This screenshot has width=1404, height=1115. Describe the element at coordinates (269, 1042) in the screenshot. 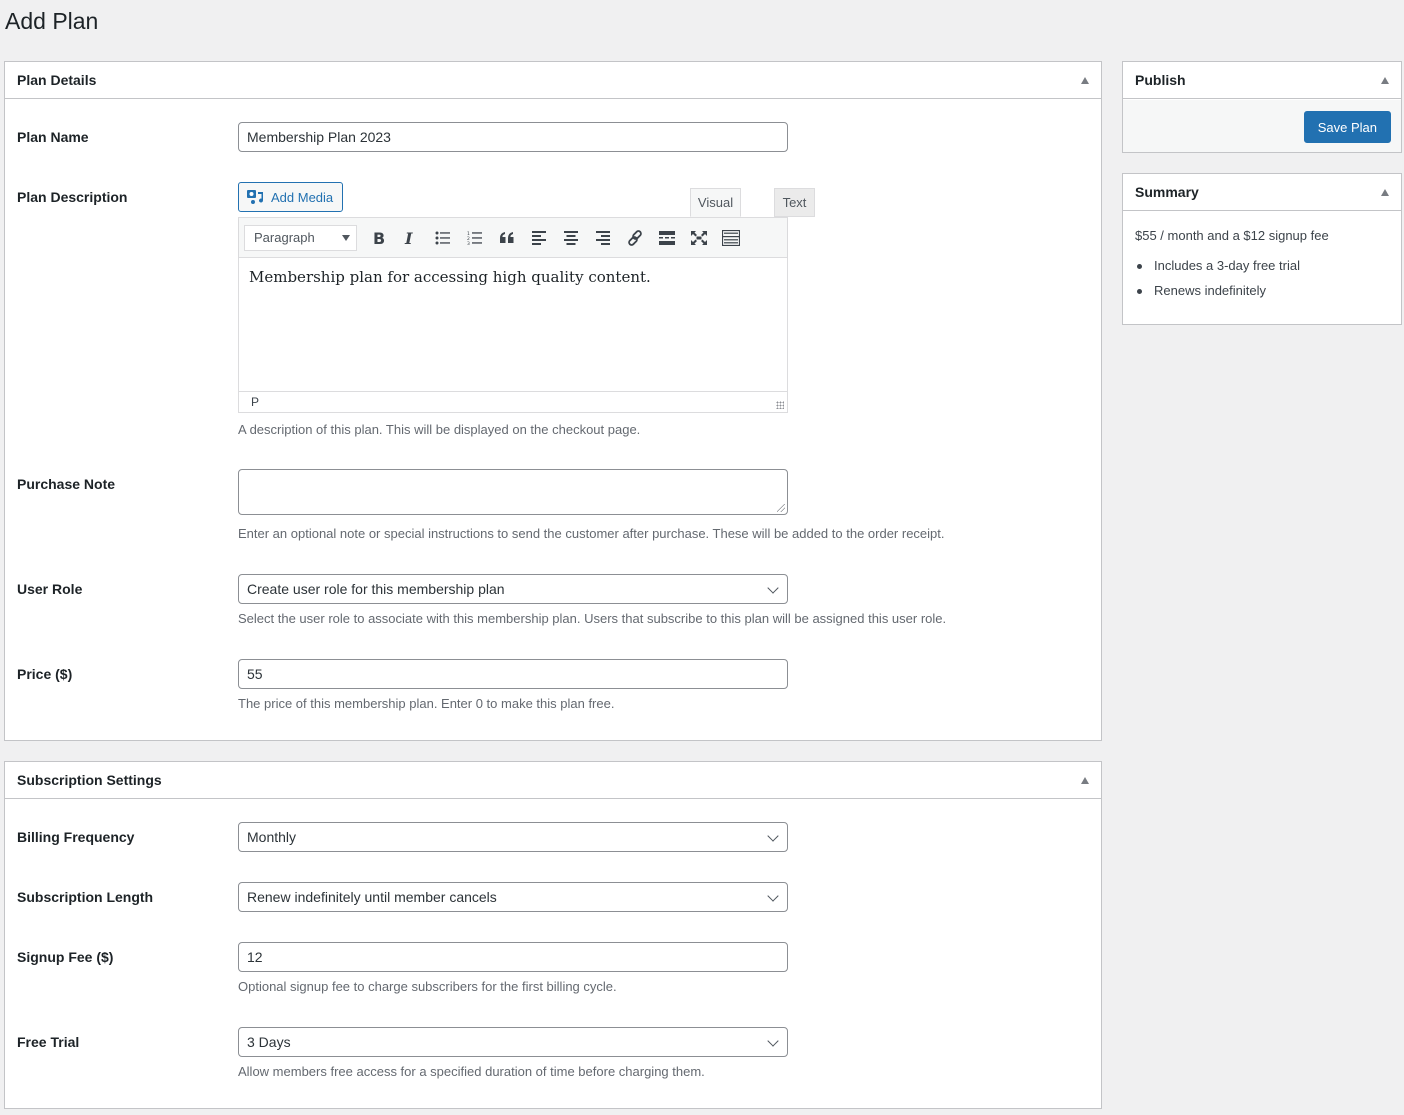

I see `free-trial-value: 3 Days` at that location.